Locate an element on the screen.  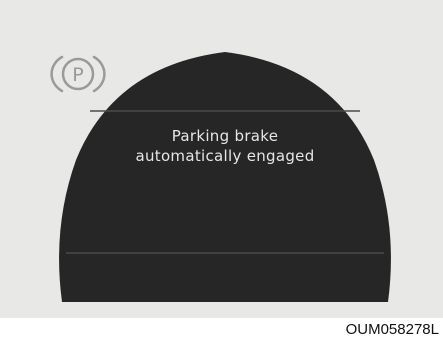
figure-code: OUM058278L is located at coordinates (392, 329).